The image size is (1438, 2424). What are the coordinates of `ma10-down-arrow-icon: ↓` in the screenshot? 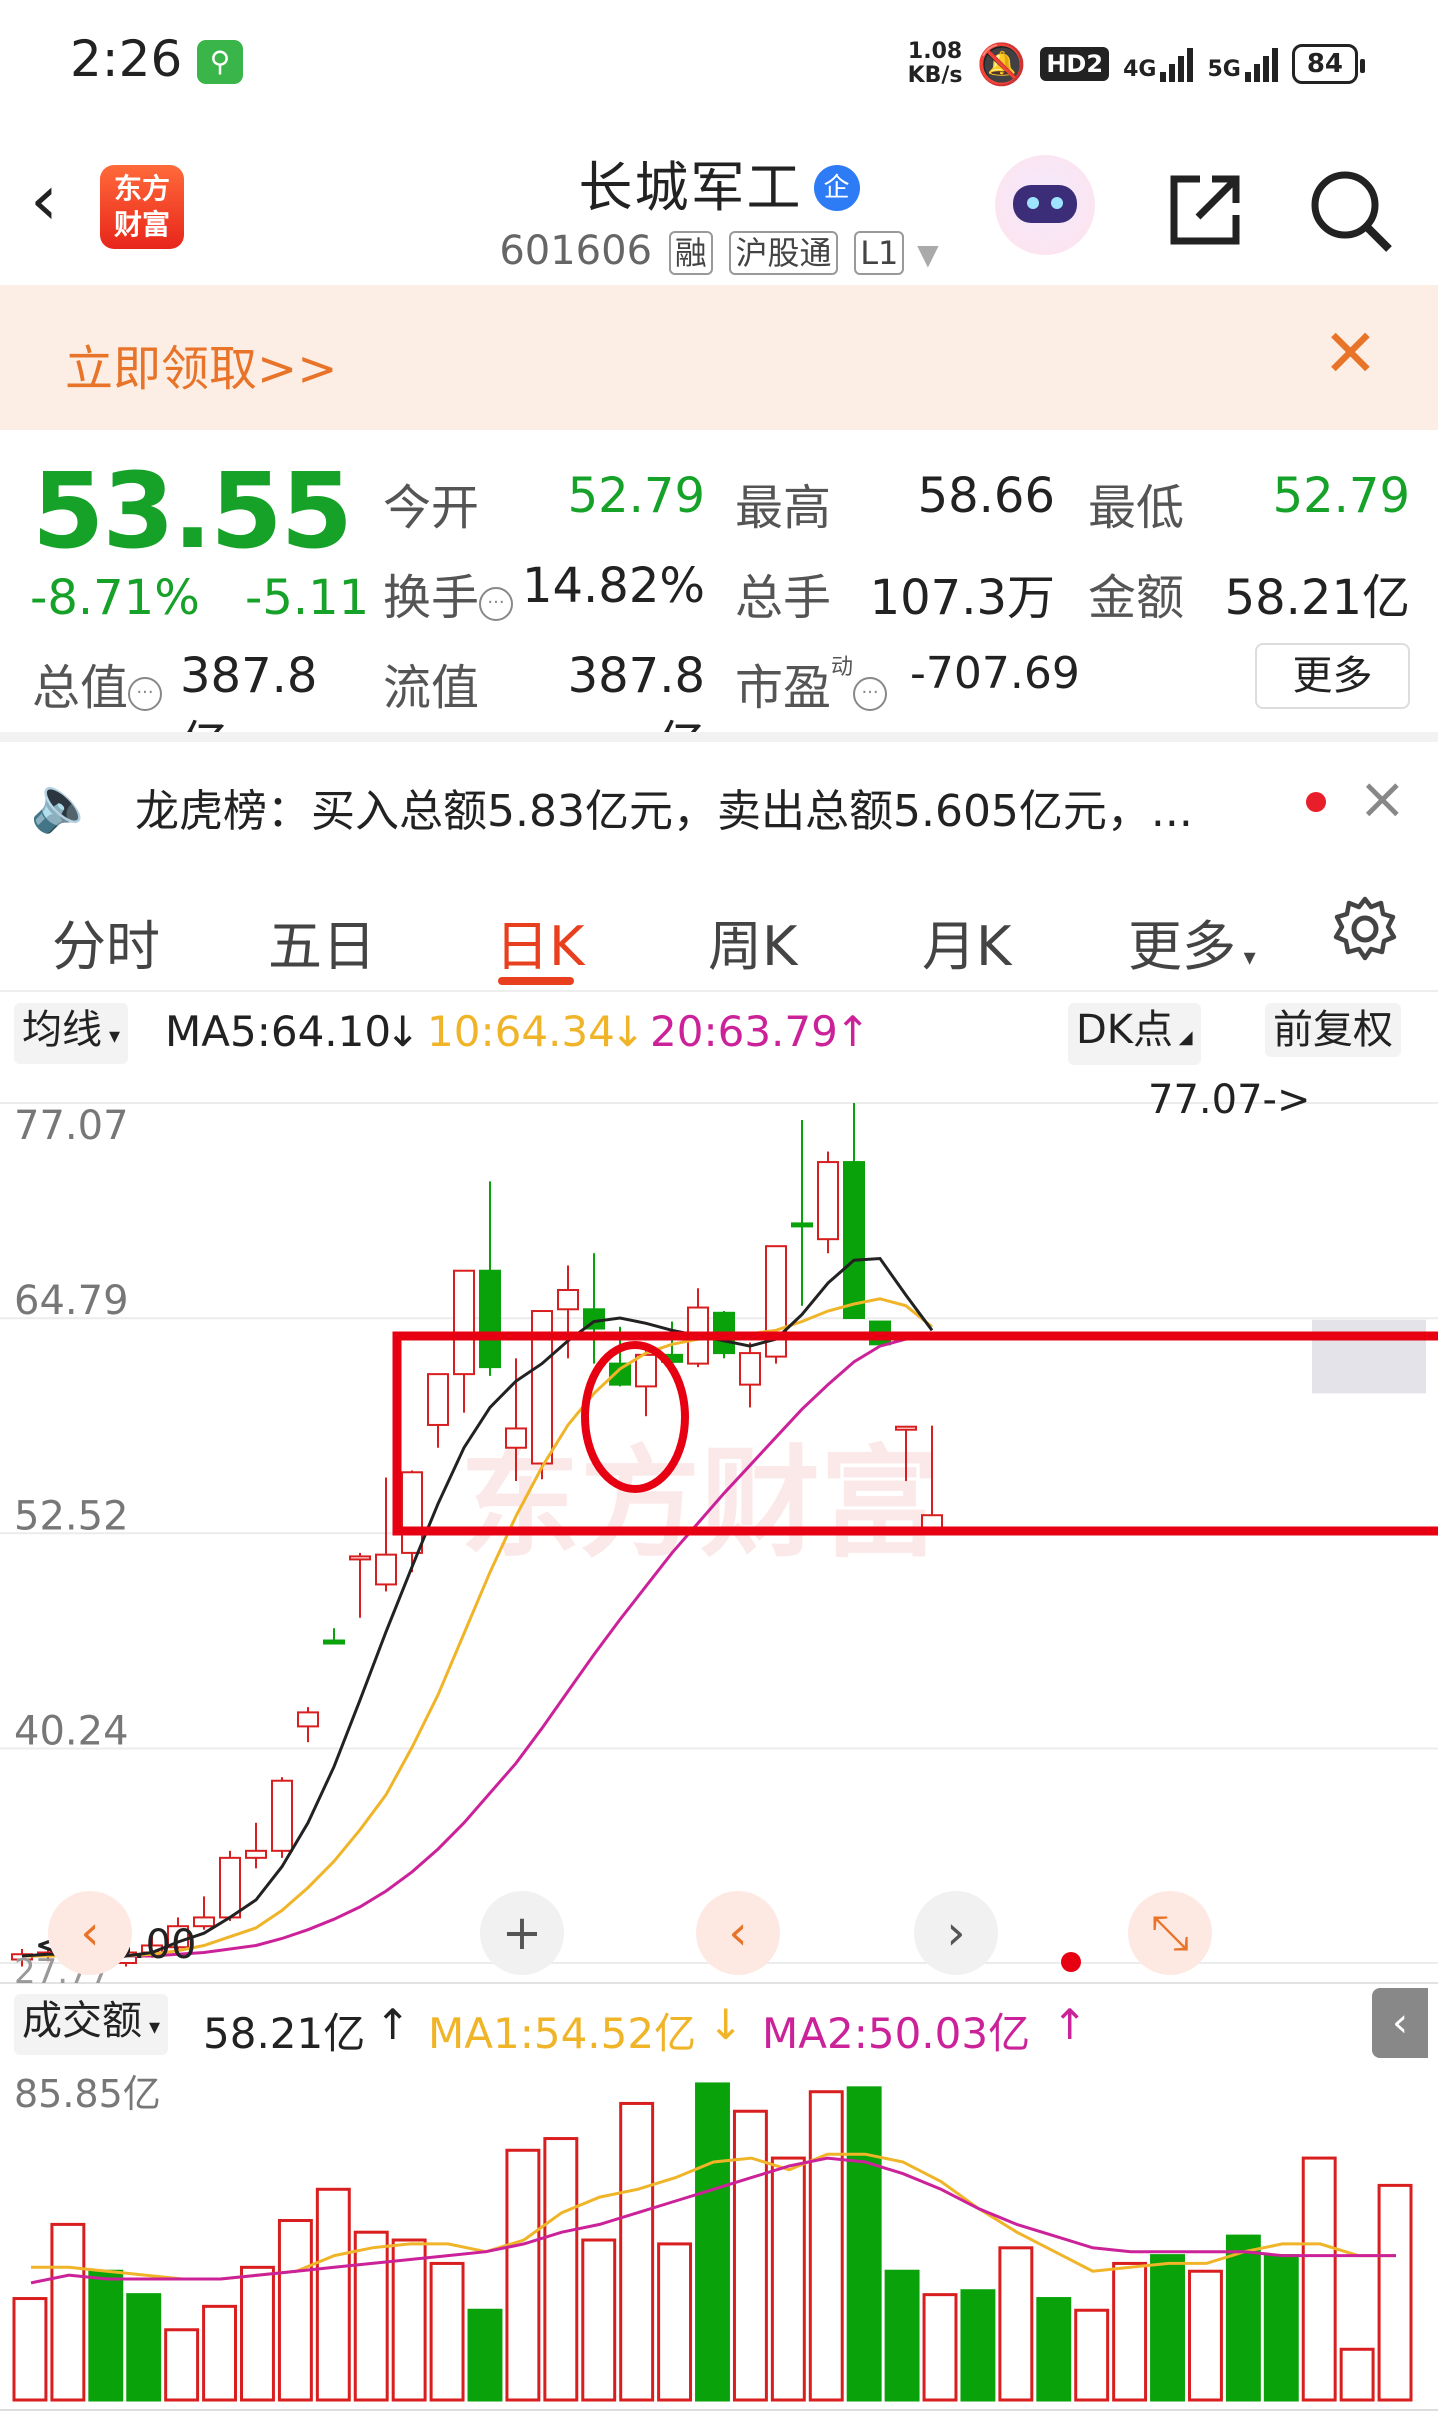 It's located at (628, 1031).